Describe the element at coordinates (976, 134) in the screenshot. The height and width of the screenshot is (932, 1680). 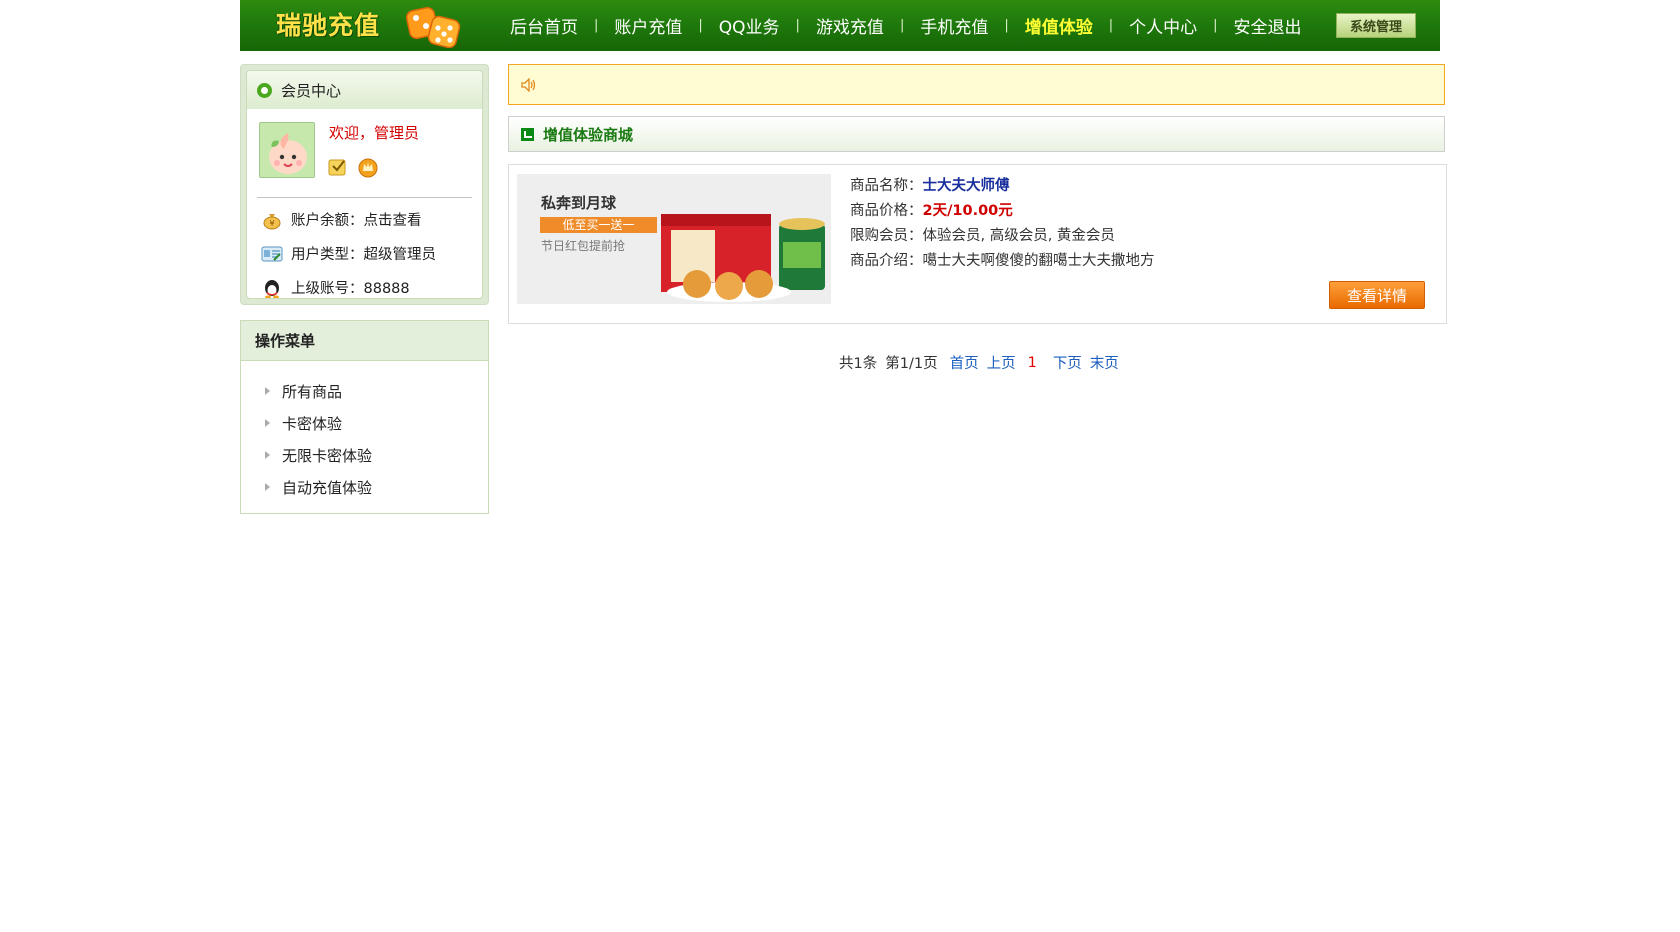
I see `section-header: 增值体验商城` at that location.